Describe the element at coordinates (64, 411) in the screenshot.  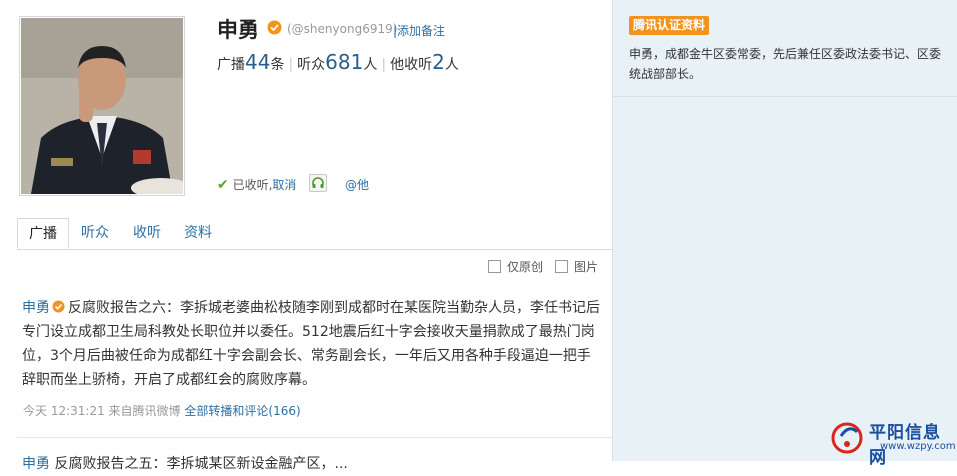
I see `post-time: 今天 12:31:21` at that location.